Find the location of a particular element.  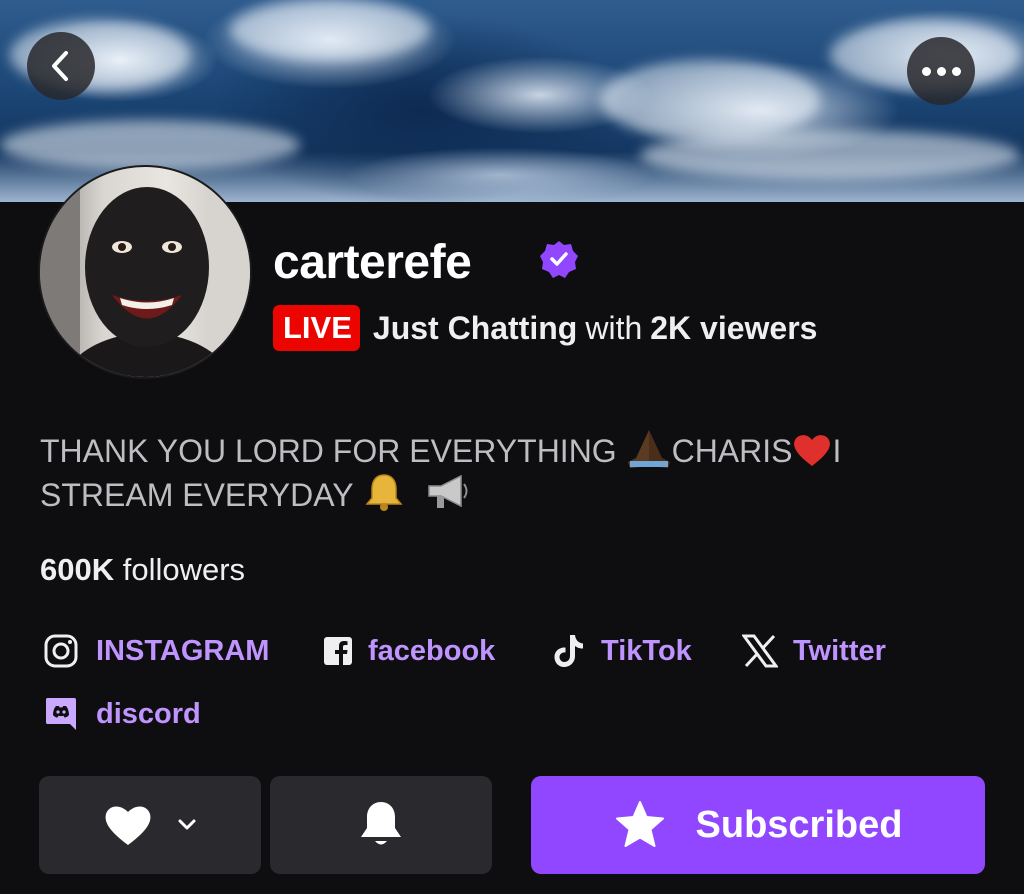

avatar-image is located at coordinates (145, 272).